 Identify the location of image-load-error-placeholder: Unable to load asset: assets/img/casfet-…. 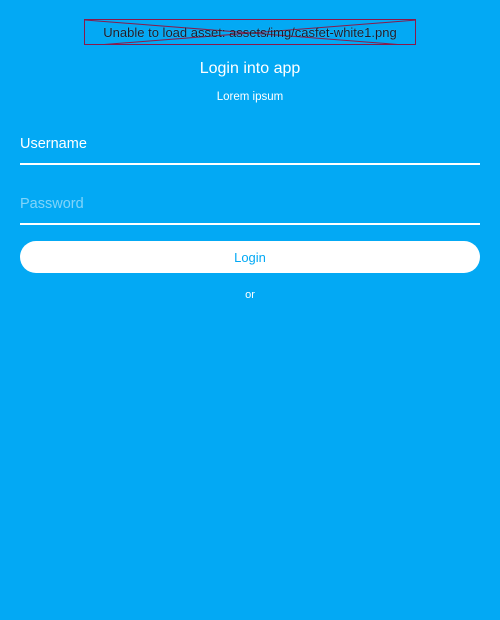
(250, 32).